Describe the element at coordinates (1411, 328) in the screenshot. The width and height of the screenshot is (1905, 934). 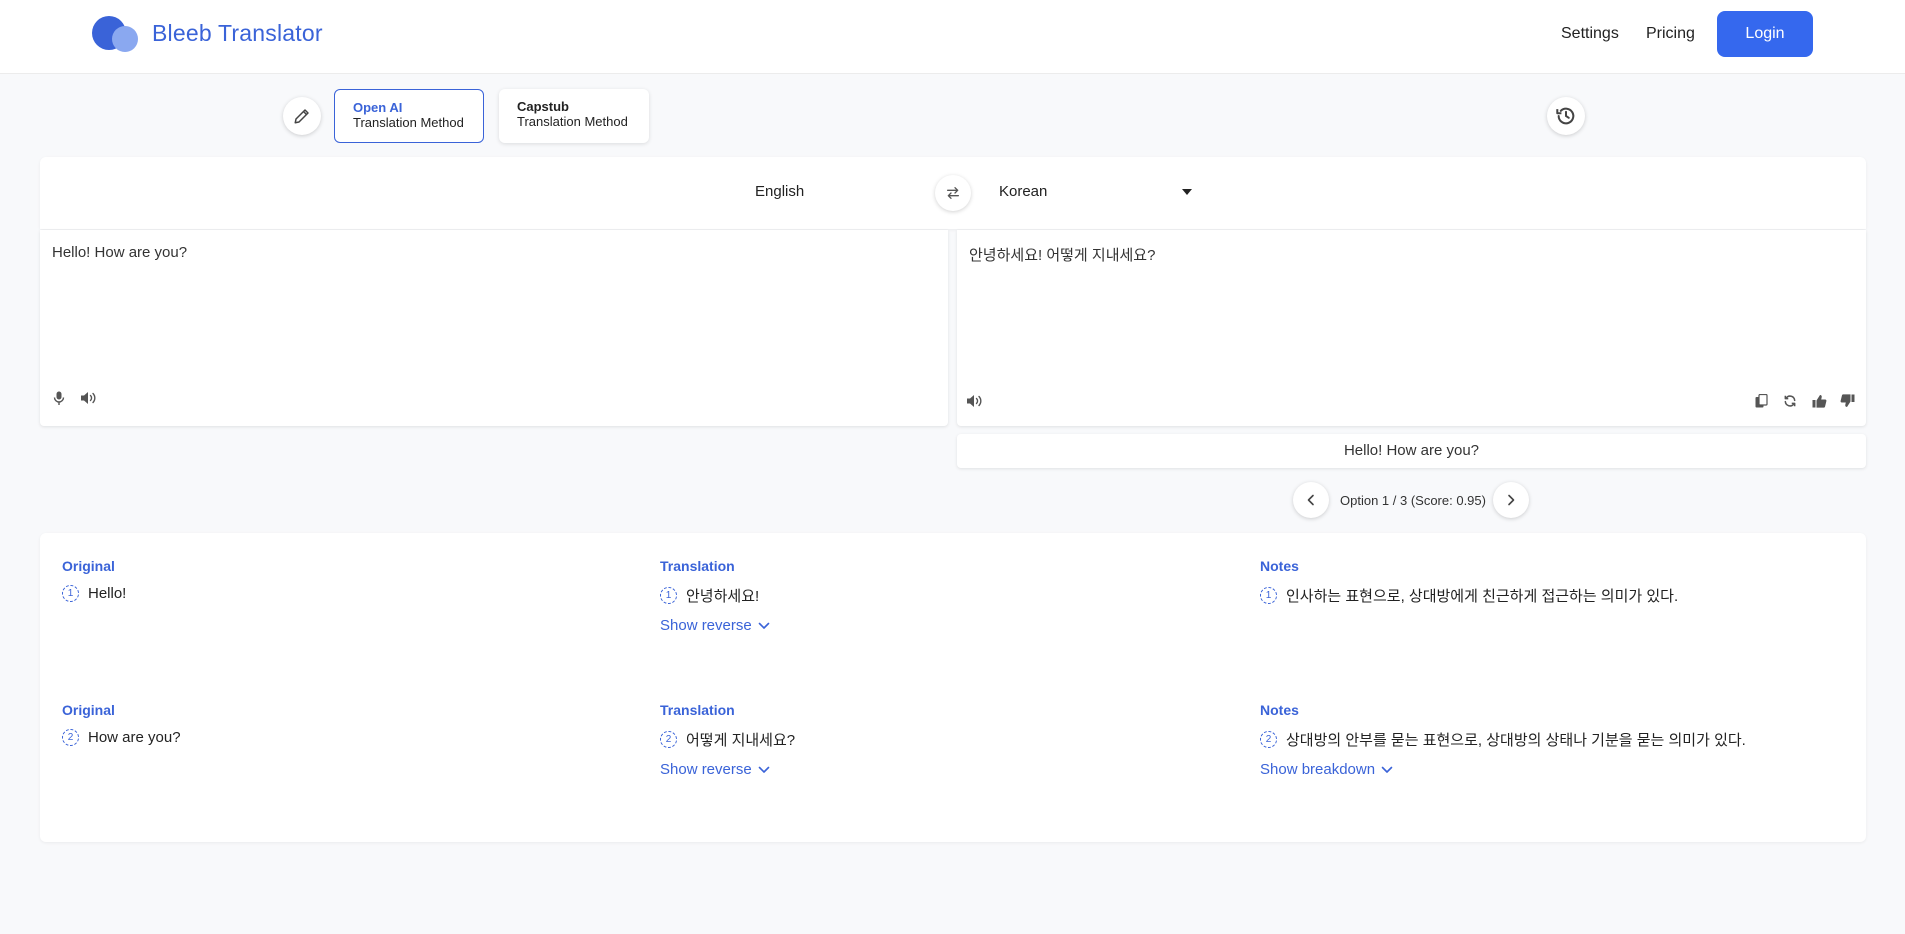
I see `translation-output-panel: 안녕하세요! 어떻게 지내세요?` at that location.